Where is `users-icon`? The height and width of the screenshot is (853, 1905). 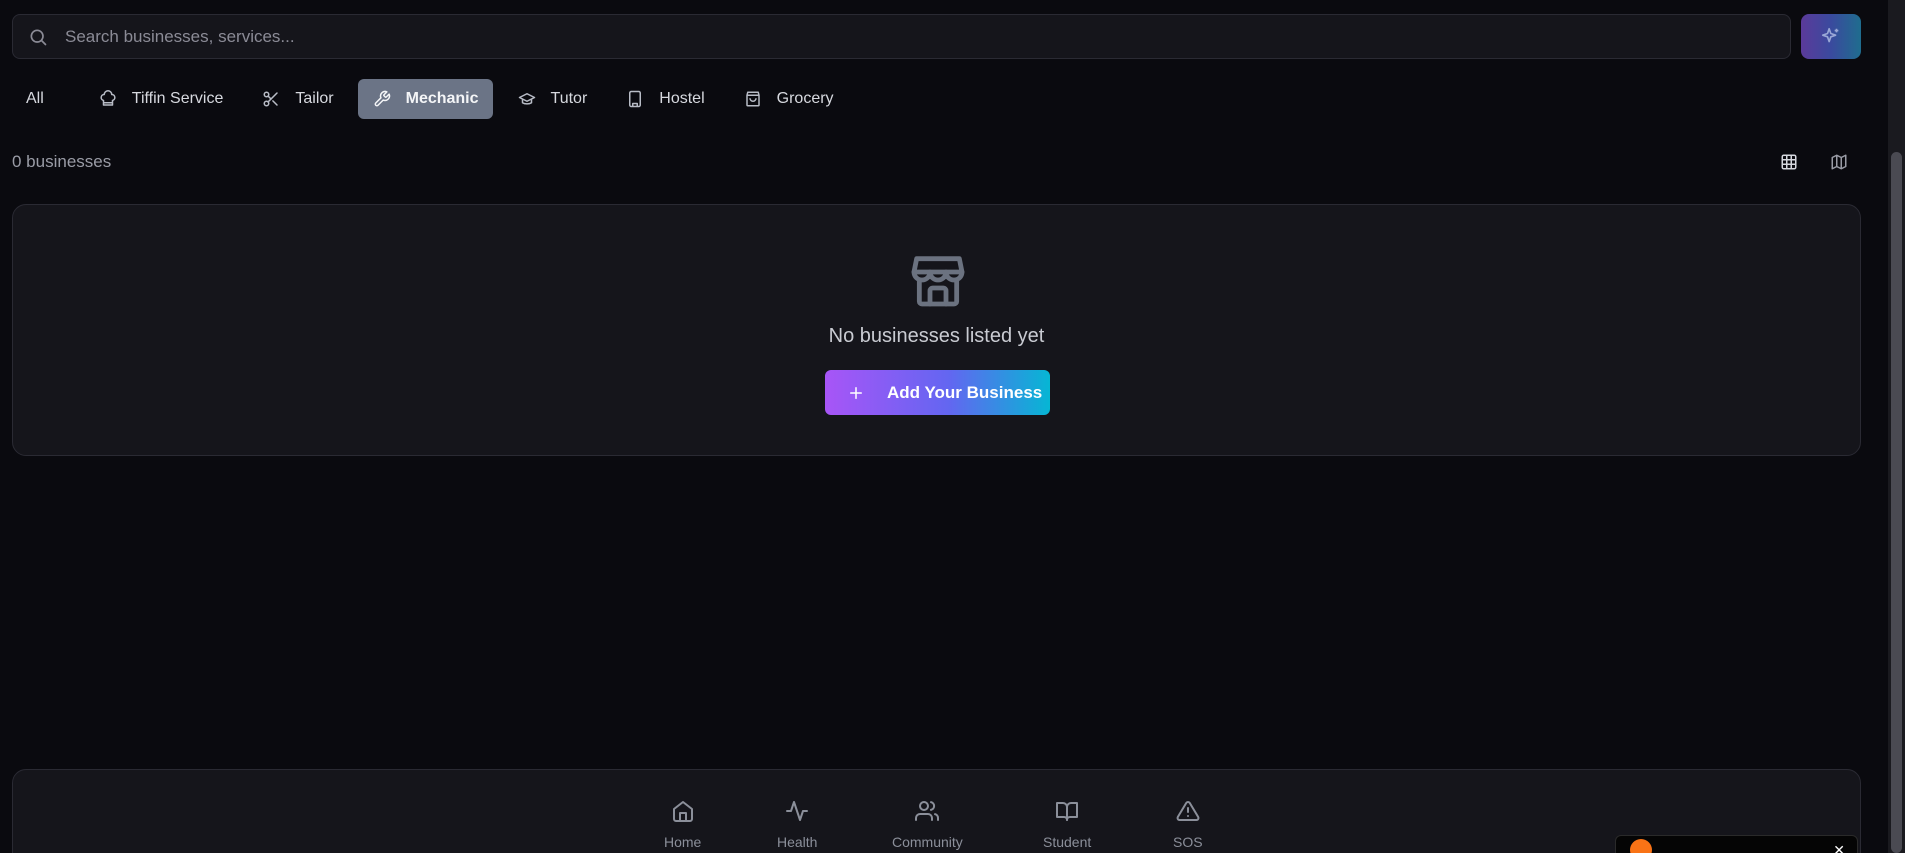
users-icon is located at coordinates (927, 811).